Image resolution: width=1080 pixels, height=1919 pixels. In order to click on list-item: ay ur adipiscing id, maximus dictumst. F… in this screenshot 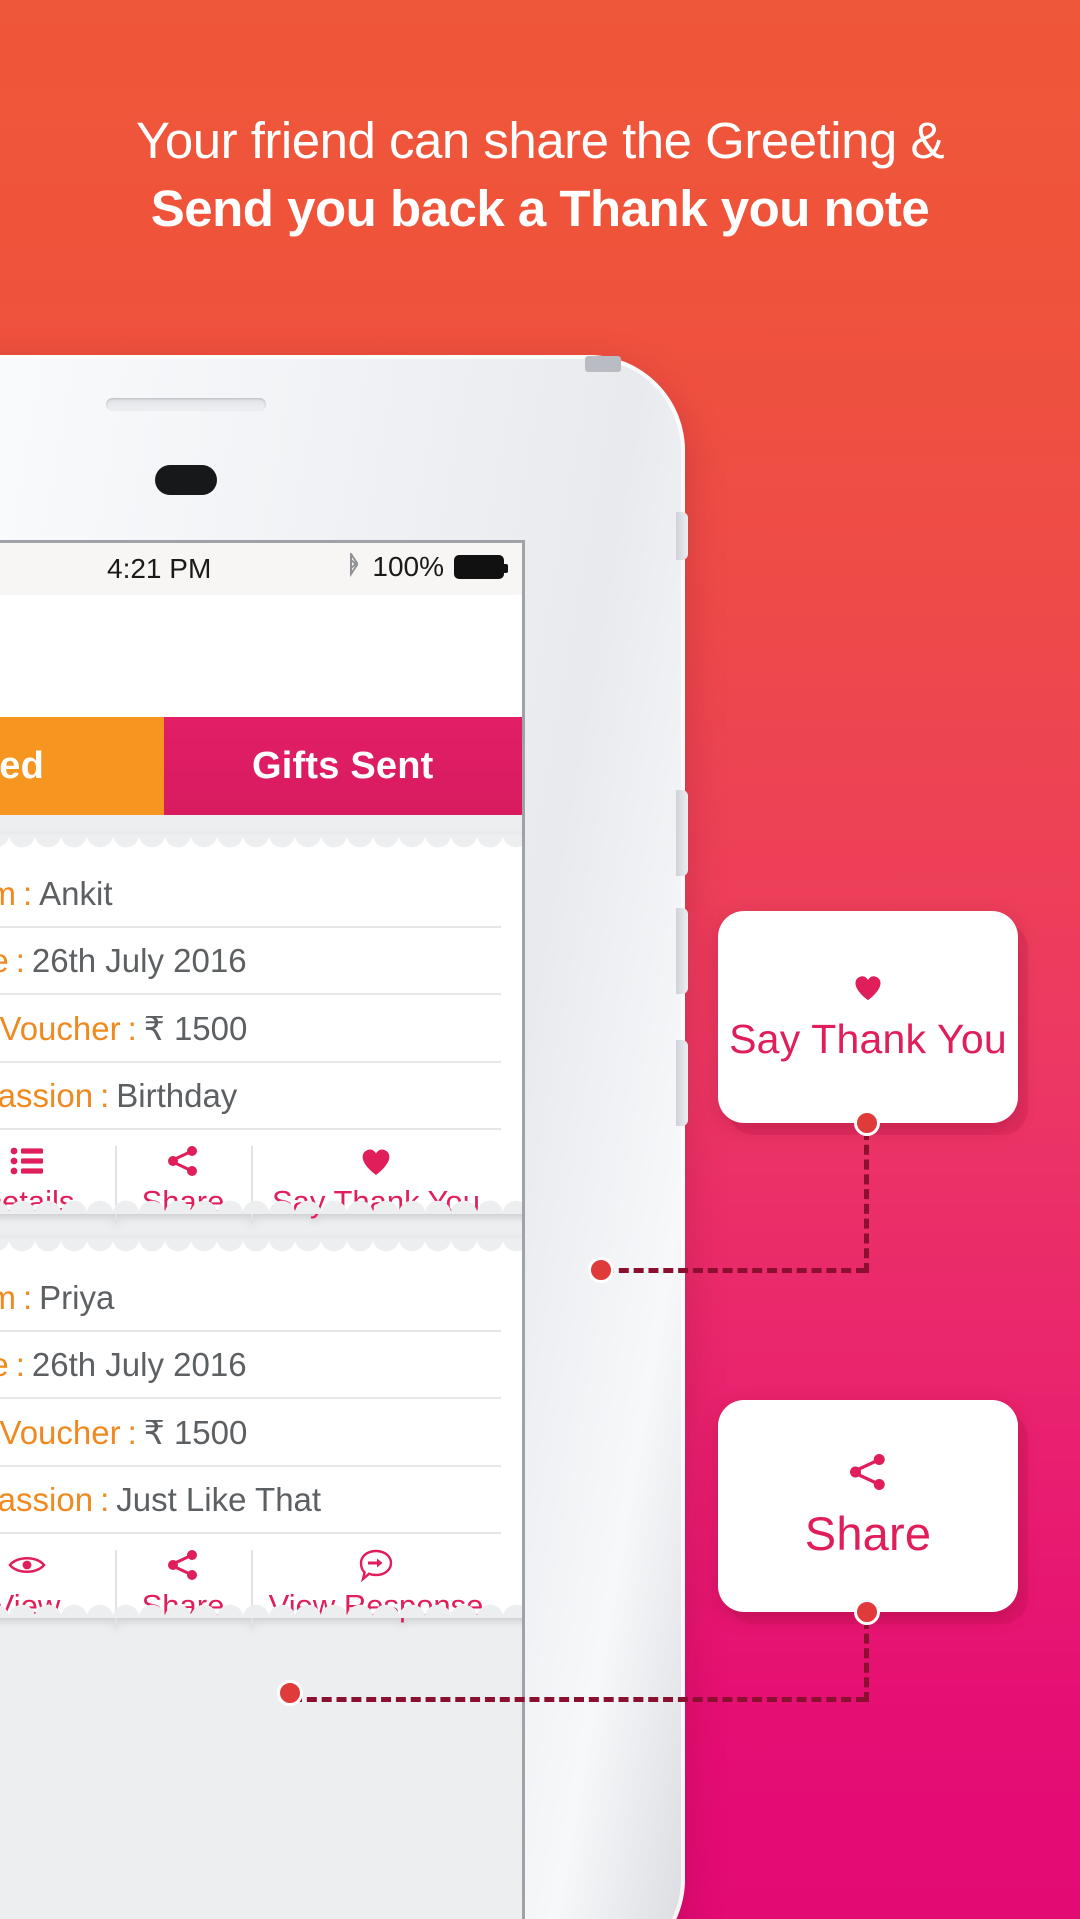, I will do `click(261, 1029)`.